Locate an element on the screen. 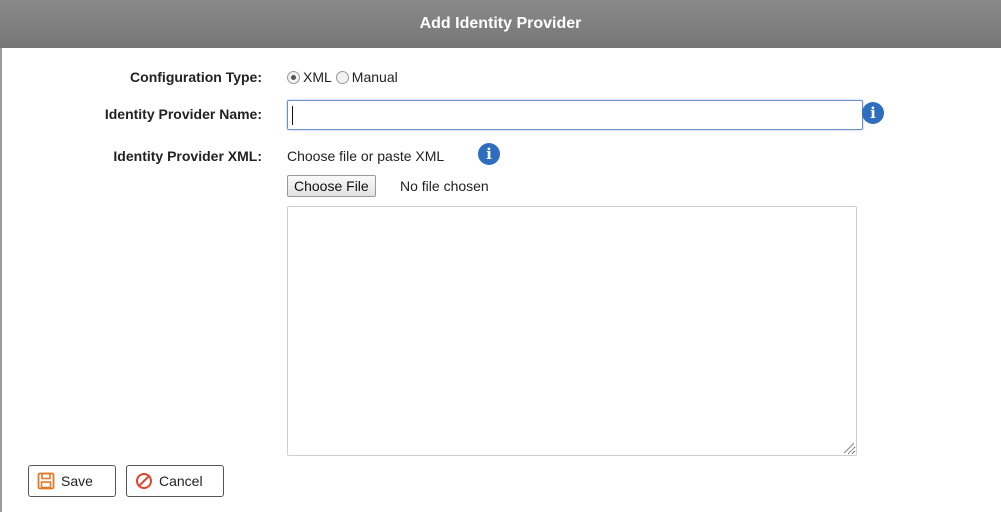 Image resolution: width=1001 pixels, height=512 pixels. xml-radio is located at coordinates (293, 77).